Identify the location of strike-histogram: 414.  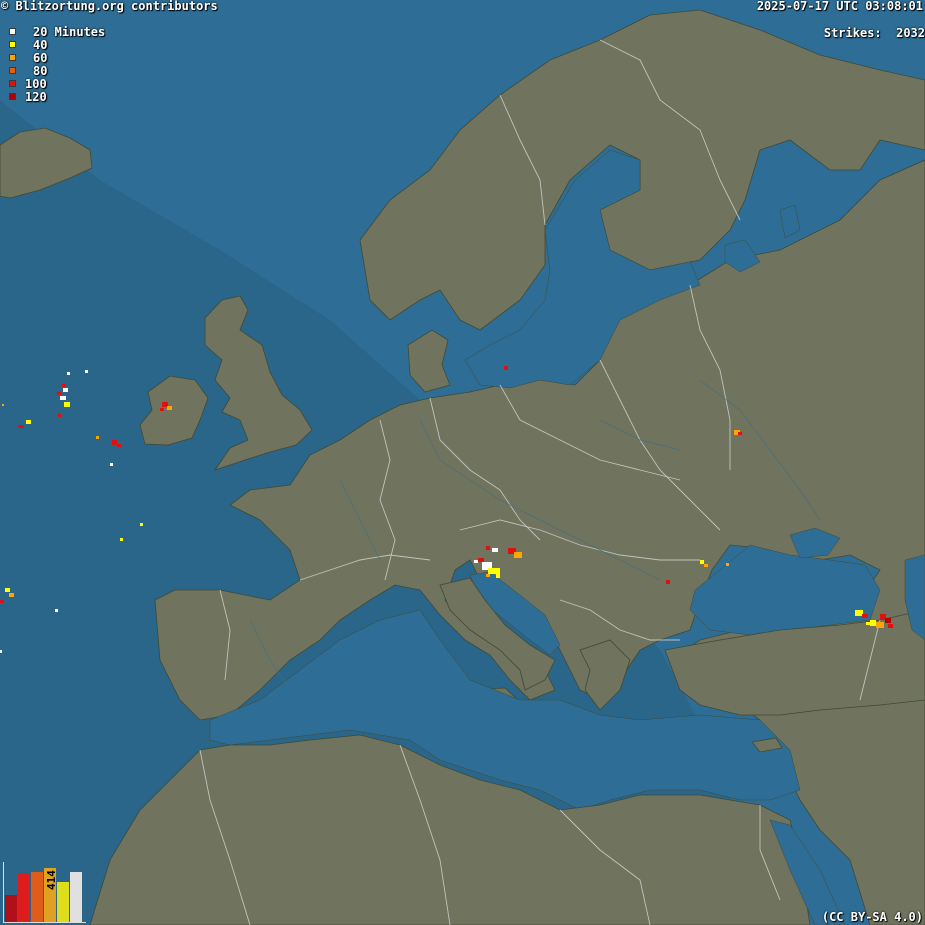
(44, 892).